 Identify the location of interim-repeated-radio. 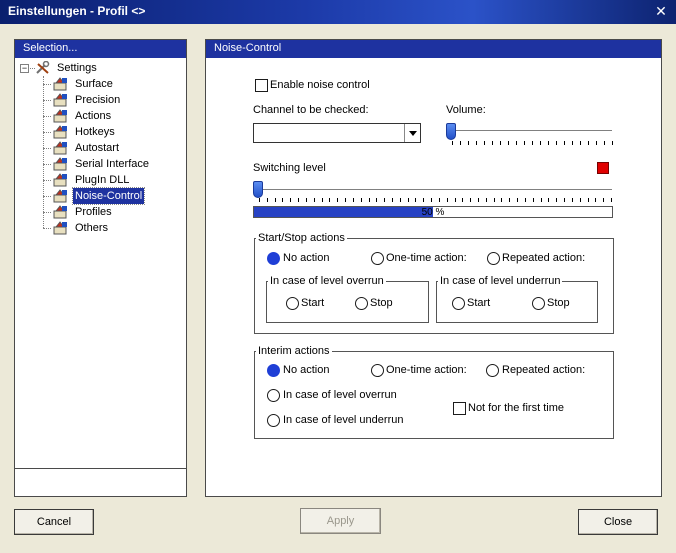
(492, 370).